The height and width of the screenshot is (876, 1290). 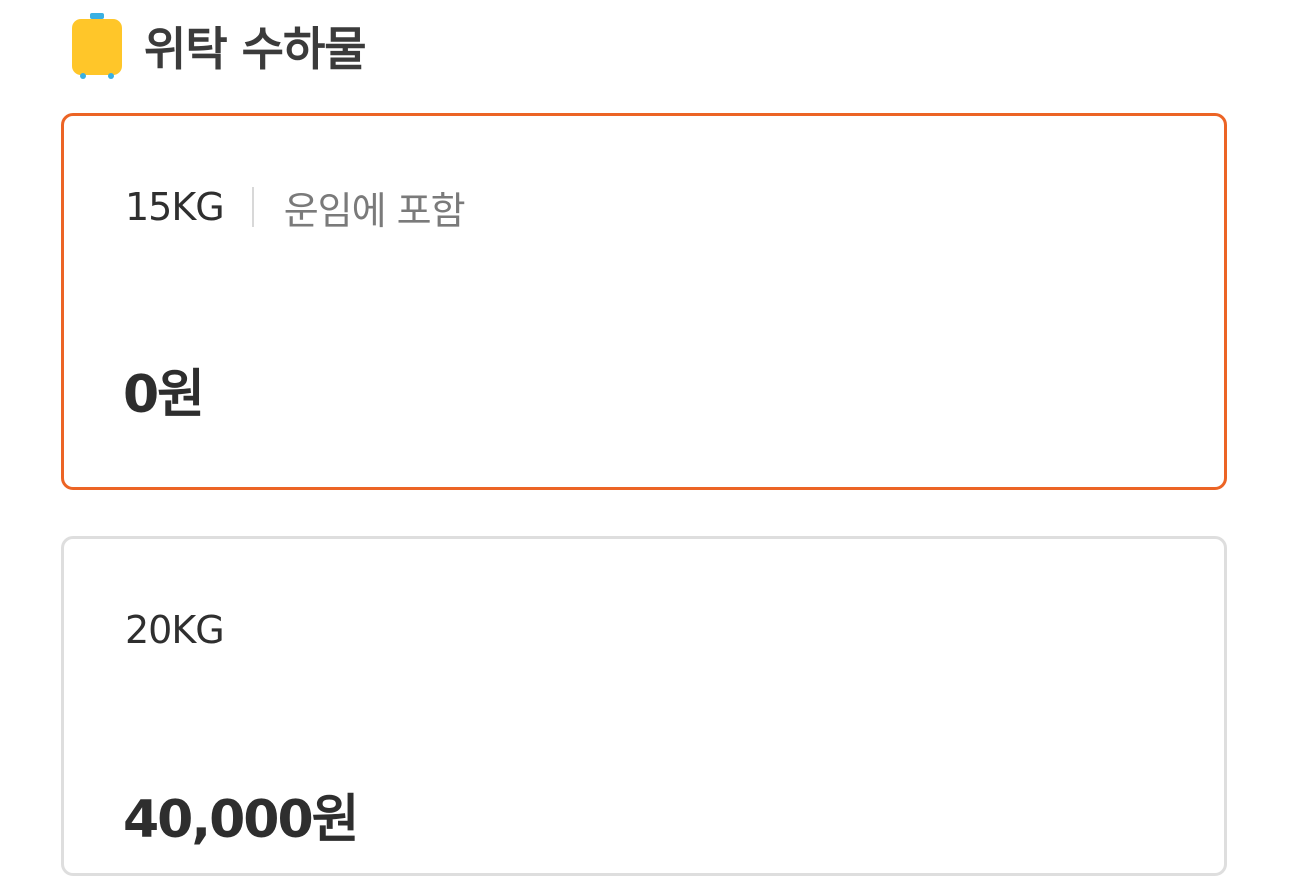 What do you see at coordinates (252, 207) in the screenshot?
I see `divider` at bounding box center [252, 207].